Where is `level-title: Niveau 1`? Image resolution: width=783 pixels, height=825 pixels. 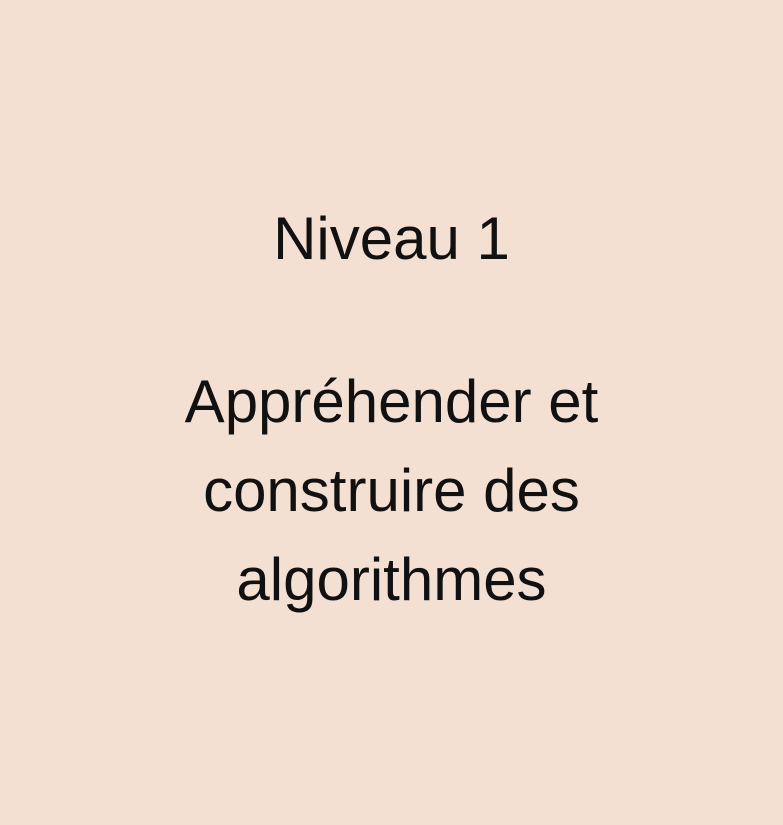
level-title: Niveau 1 is located at coordinates (391, 238).